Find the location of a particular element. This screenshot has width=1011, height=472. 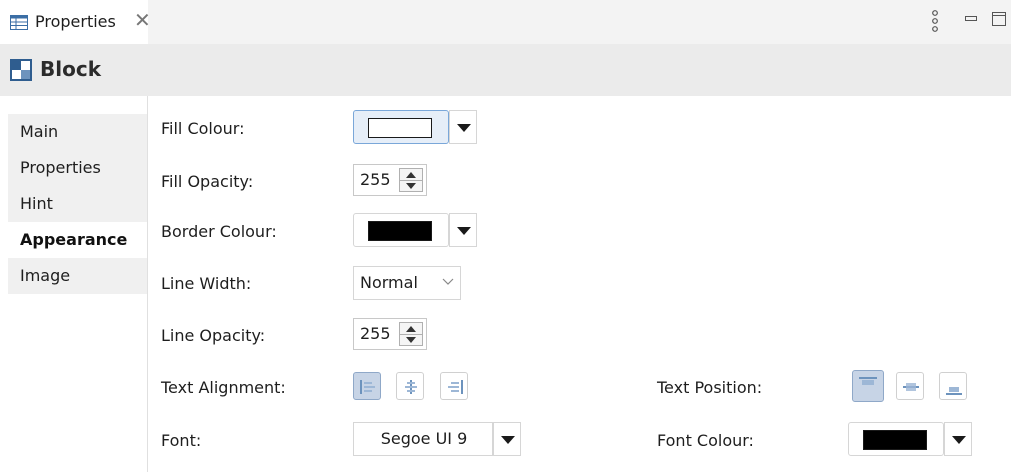

line-width-select: Normal is located at coordinates (407, 283).